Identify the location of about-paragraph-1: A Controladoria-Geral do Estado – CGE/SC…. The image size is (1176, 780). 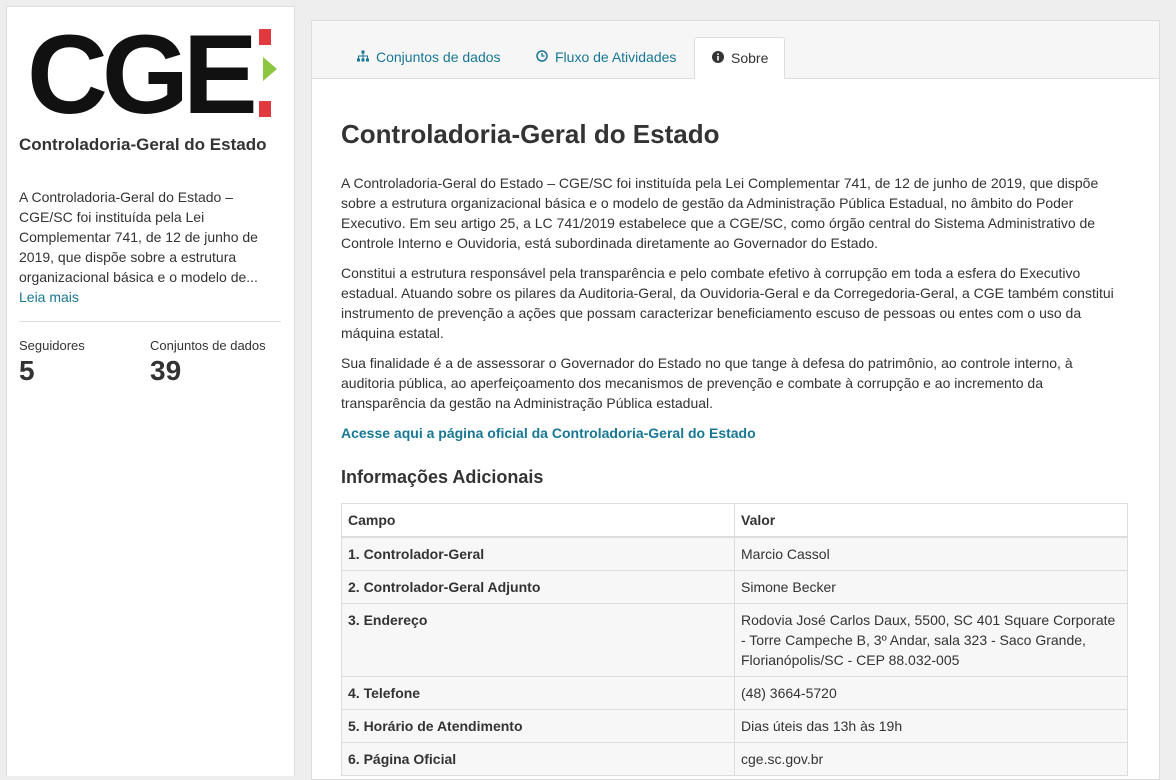
(720, 213).